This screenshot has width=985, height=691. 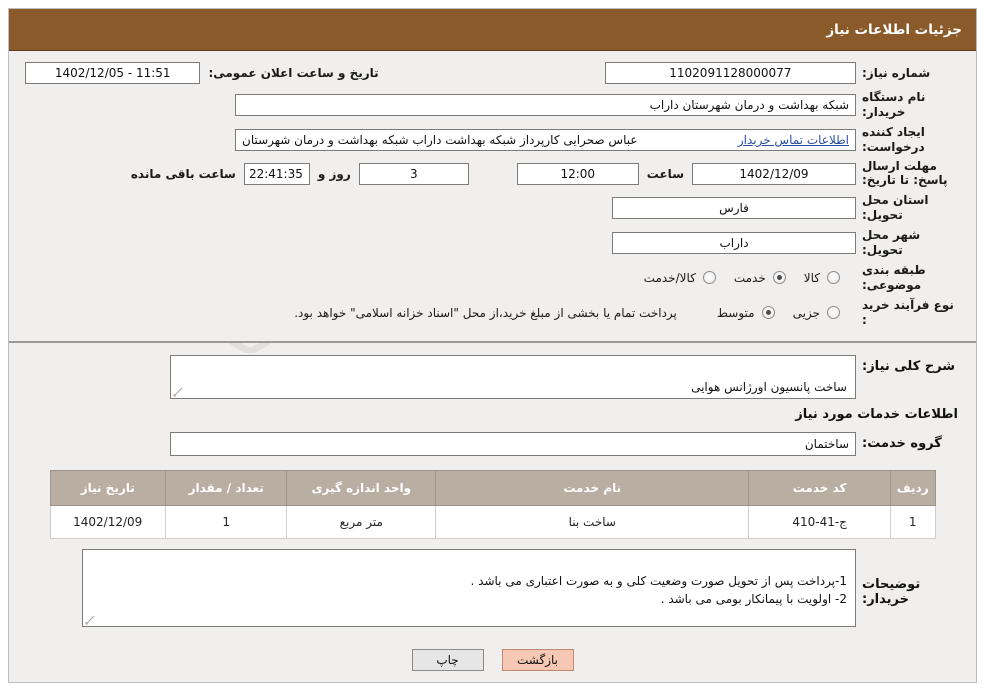 What do you see at coordinates (768, 313) in the screenshot?
I see `radio-process-motevaset` at bounding box center [768, 313].